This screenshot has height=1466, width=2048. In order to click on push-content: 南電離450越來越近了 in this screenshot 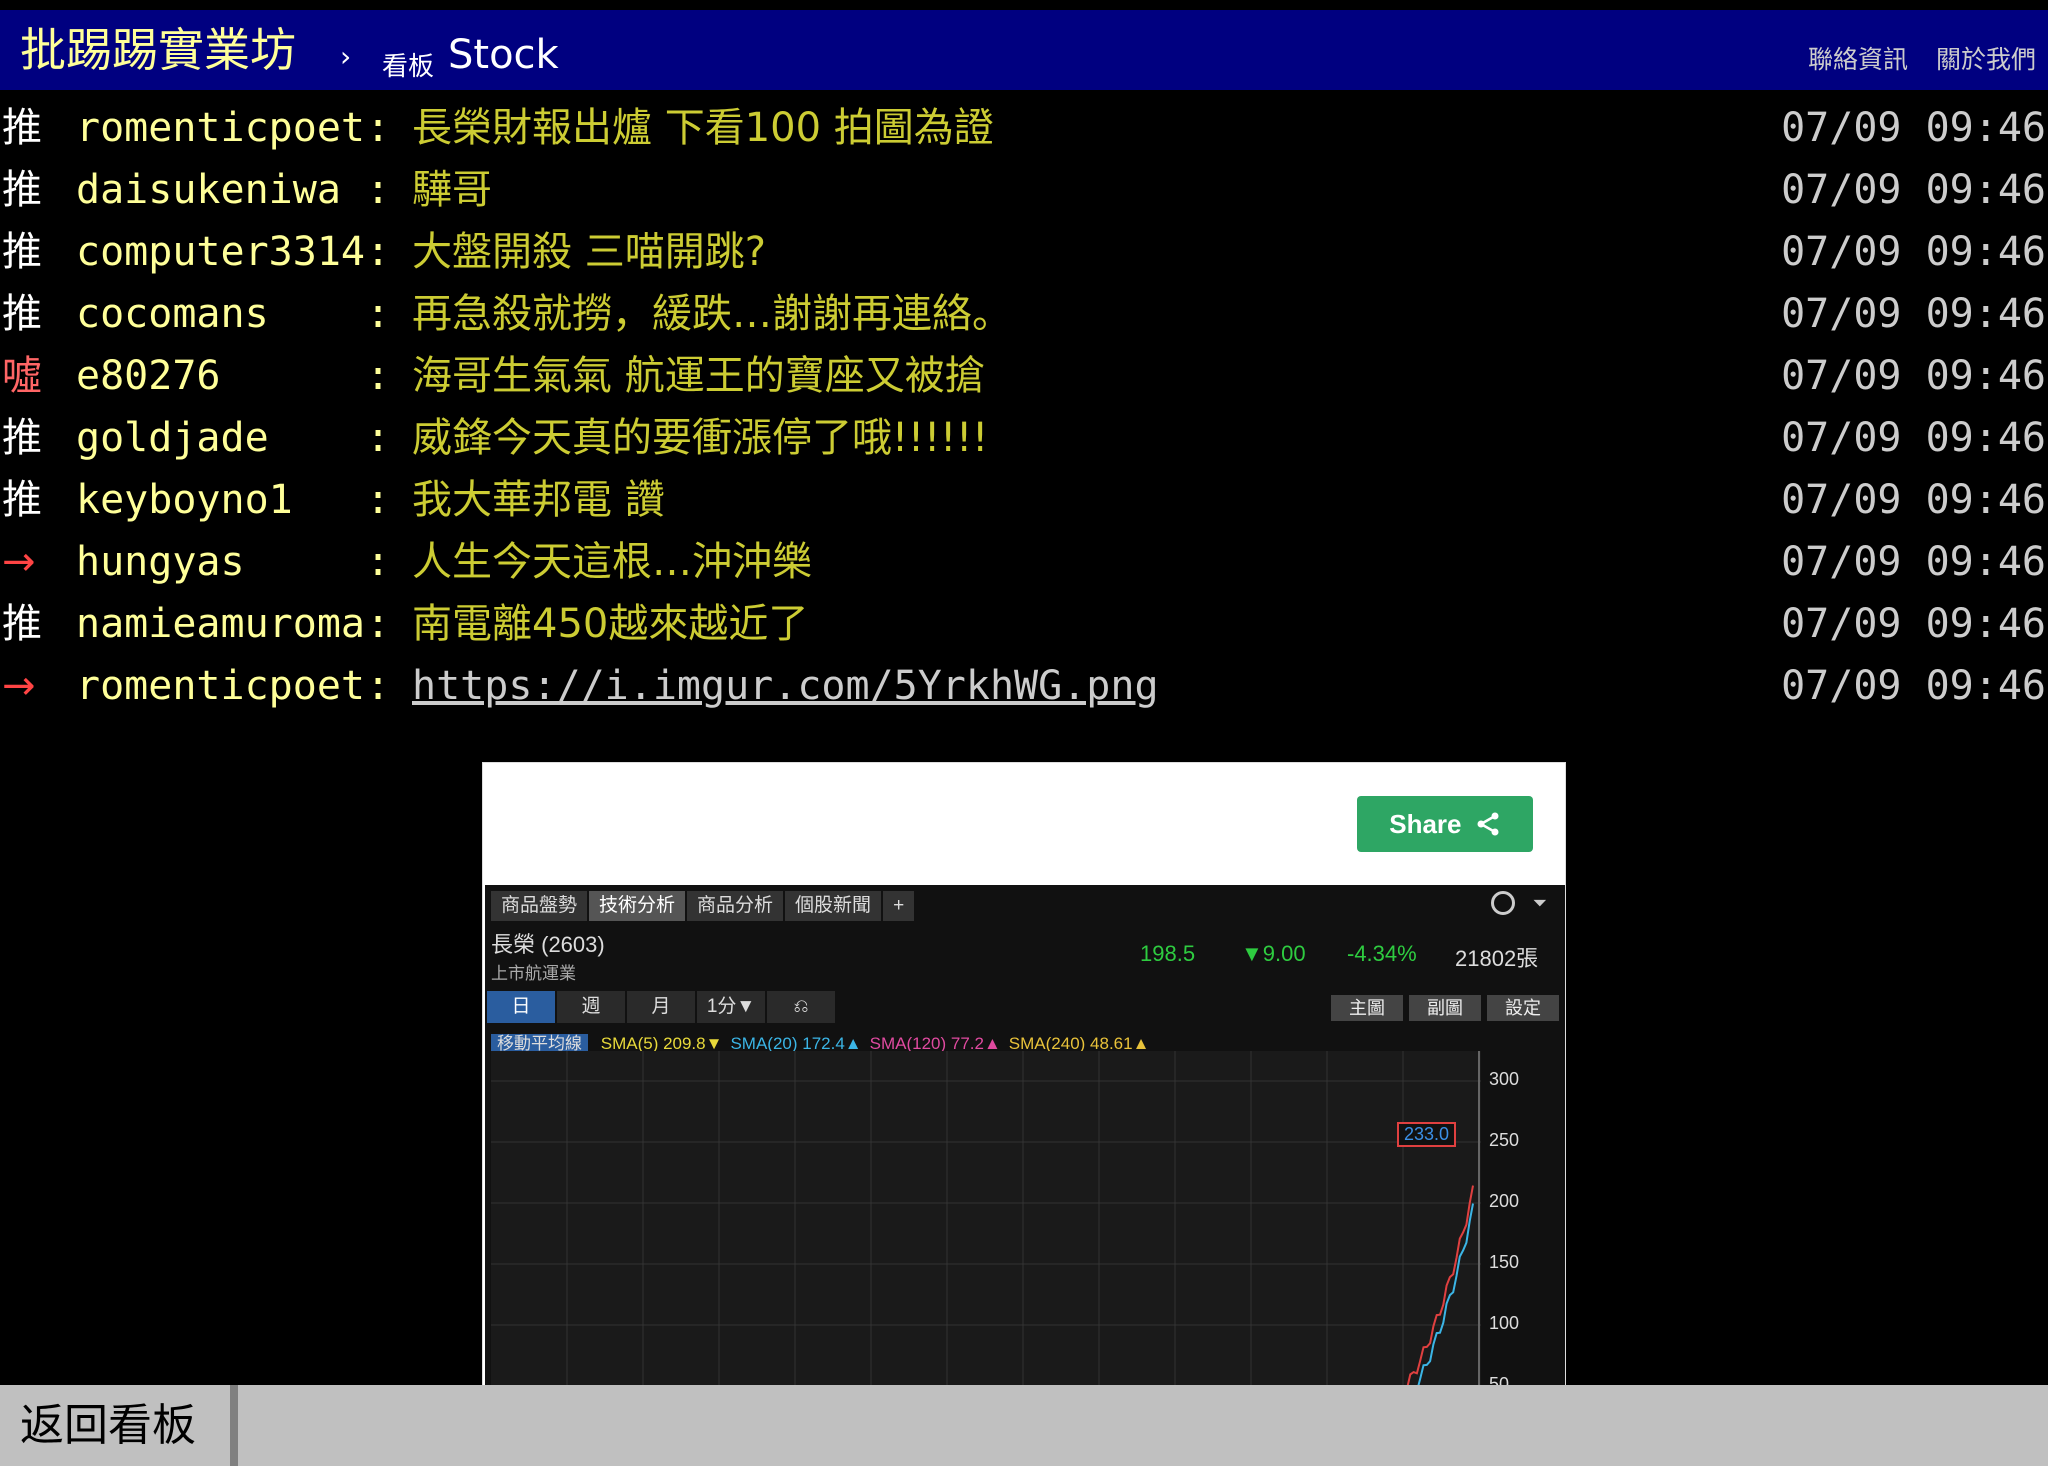, I will do `click(610, 624)`.